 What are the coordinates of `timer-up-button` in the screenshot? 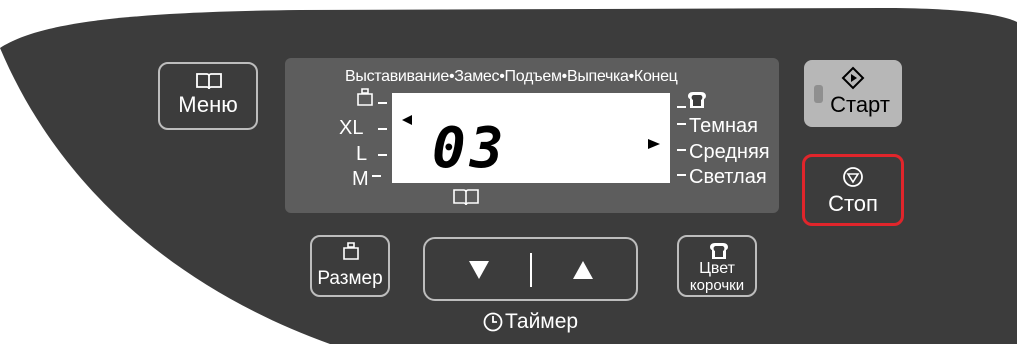 It's located at (584, 269).